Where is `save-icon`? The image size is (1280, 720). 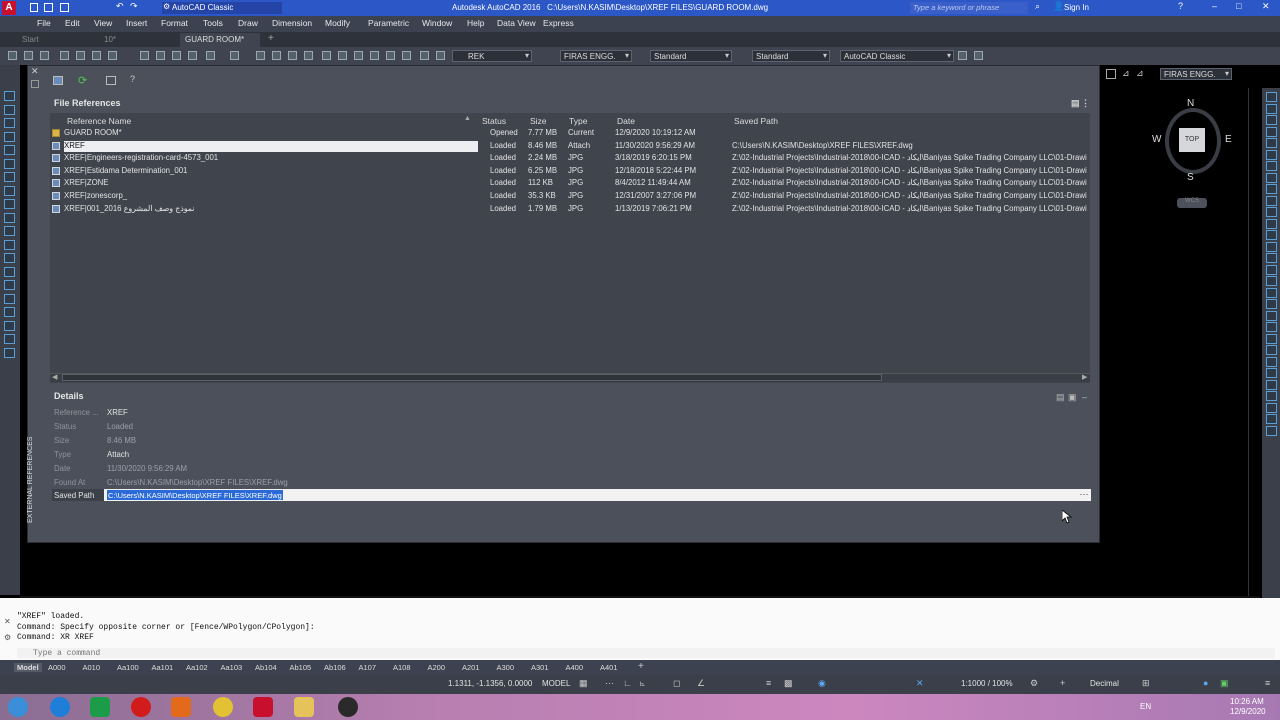 save-icon is located at coordinates (44, 55).